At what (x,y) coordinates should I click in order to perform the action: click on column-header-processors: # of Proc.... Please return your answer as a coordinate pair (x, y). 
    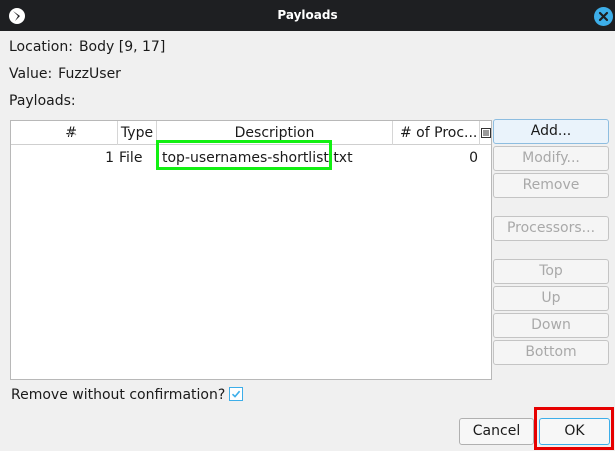
    Looking at the image, I should click on (436, 133).